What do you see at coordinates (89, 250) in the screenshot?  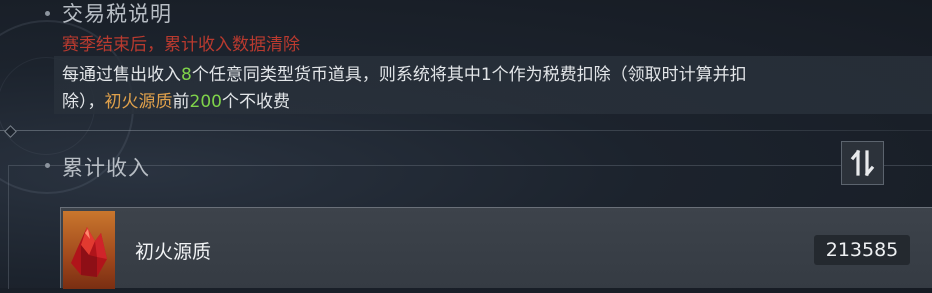 I see `red-crystal-icon` at bounding box center [89, 250].